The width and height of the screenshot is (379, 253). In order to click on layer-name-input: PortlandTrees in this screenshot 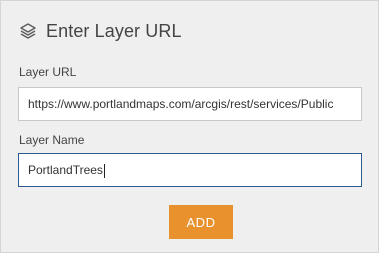, I will do `click(190, 170)`.